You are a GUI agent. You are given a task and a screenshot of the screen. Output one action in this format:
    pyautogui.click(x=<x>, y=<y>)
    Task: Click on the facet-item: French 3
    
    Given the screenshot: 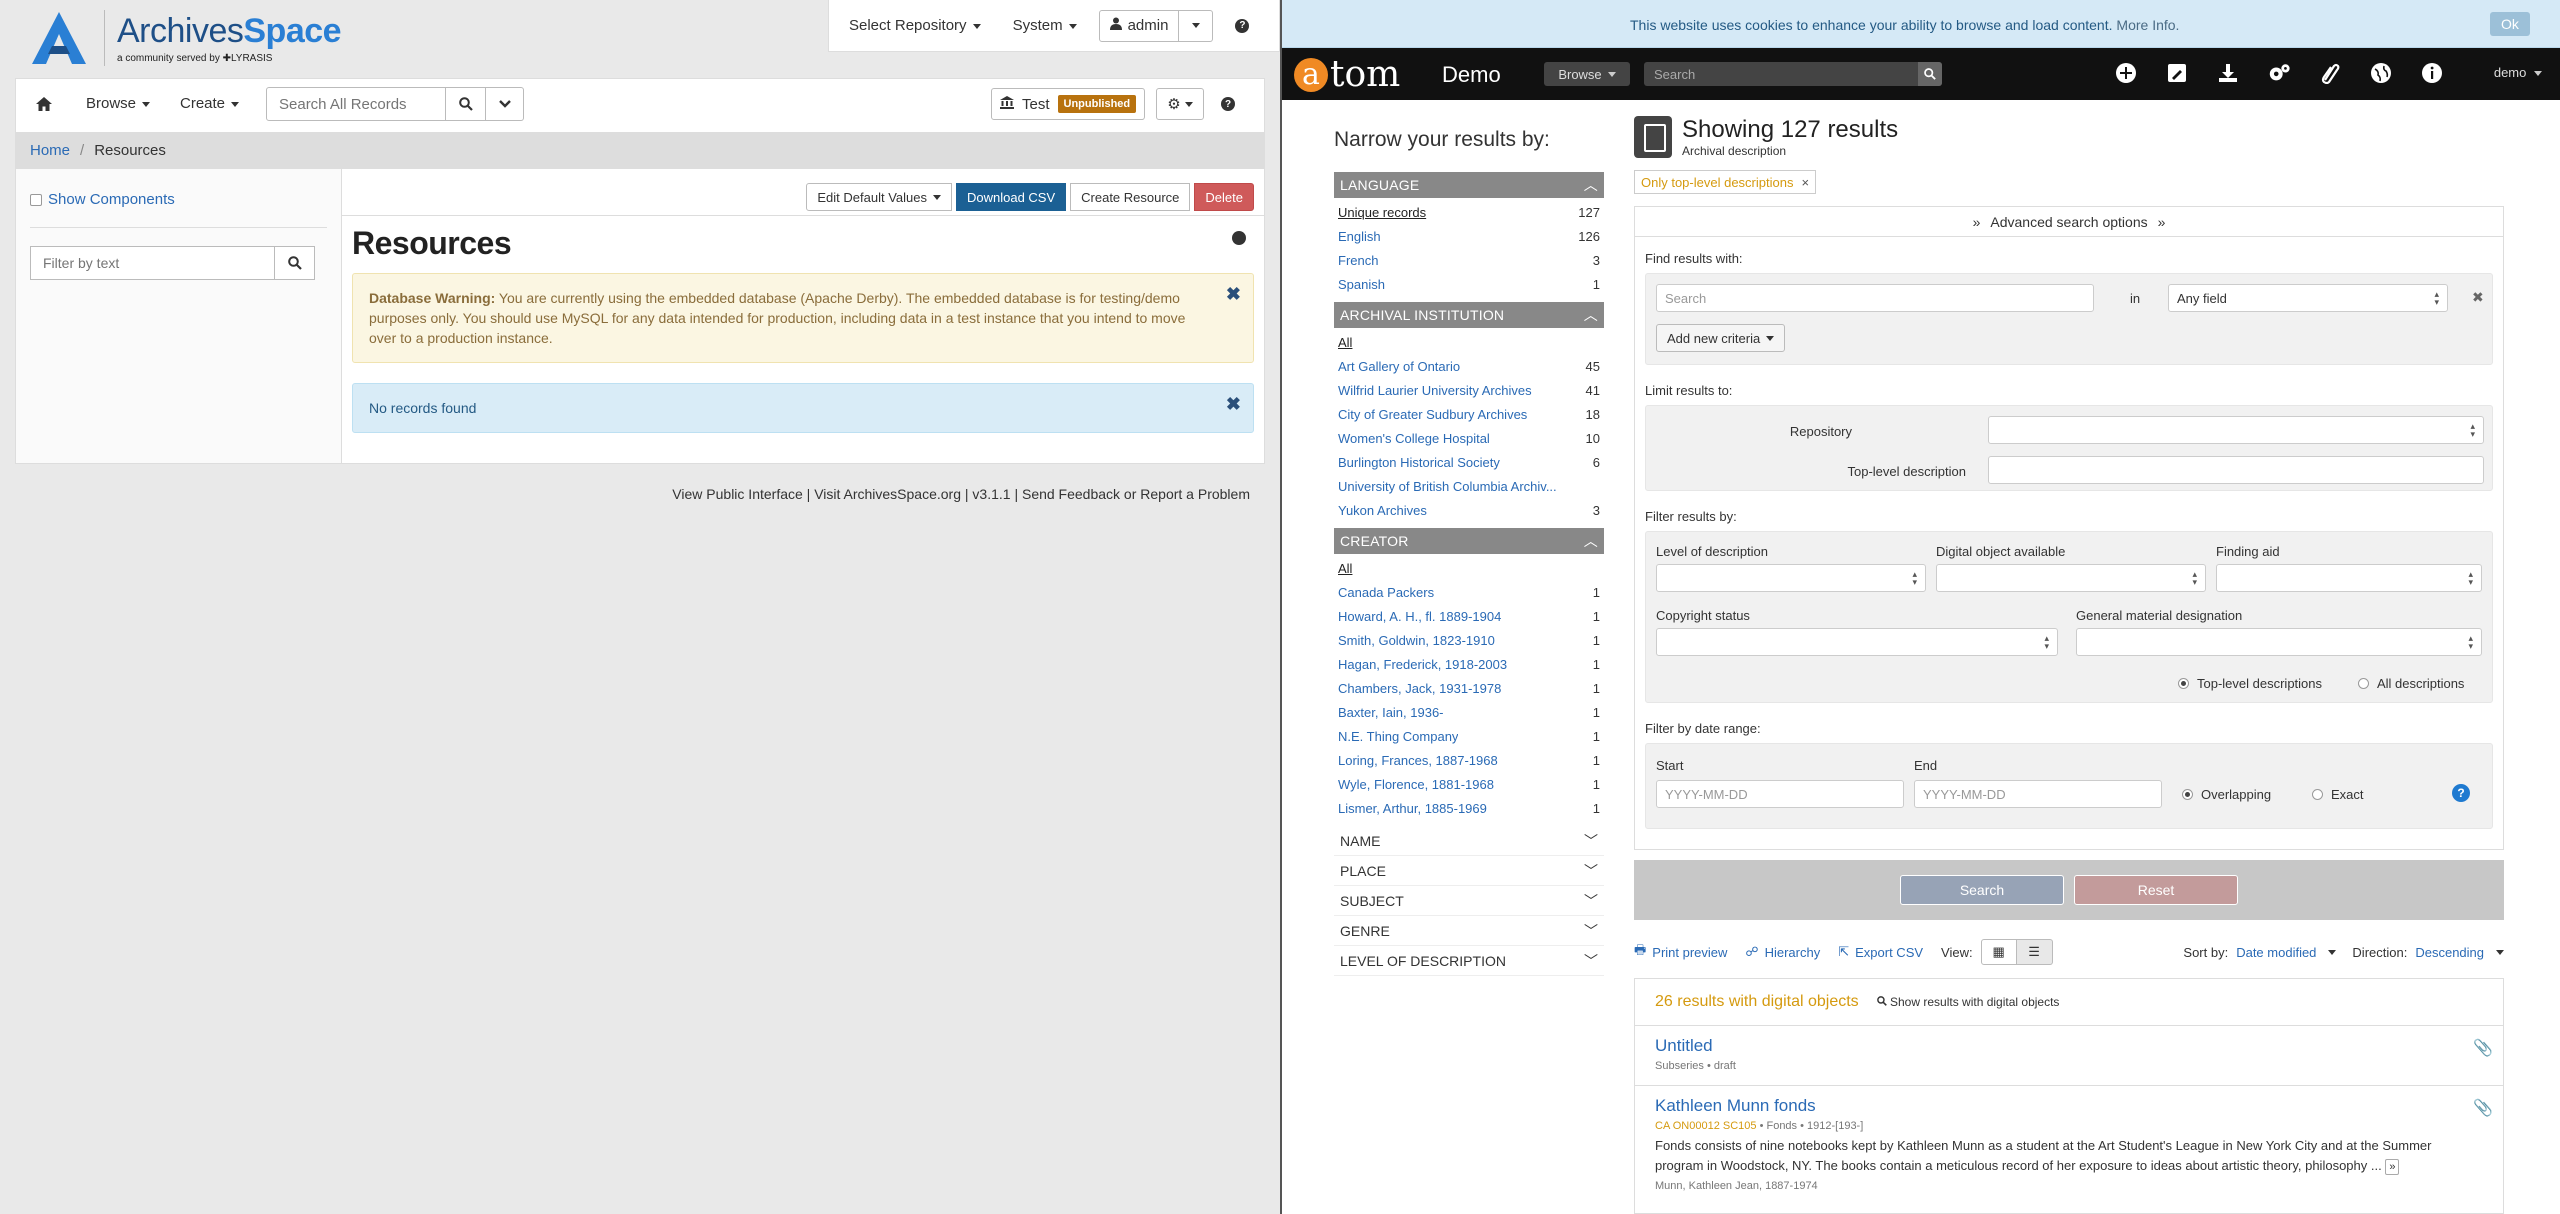 What is the action you would take?
    pyautogui.click(x=1469, y=260)
    